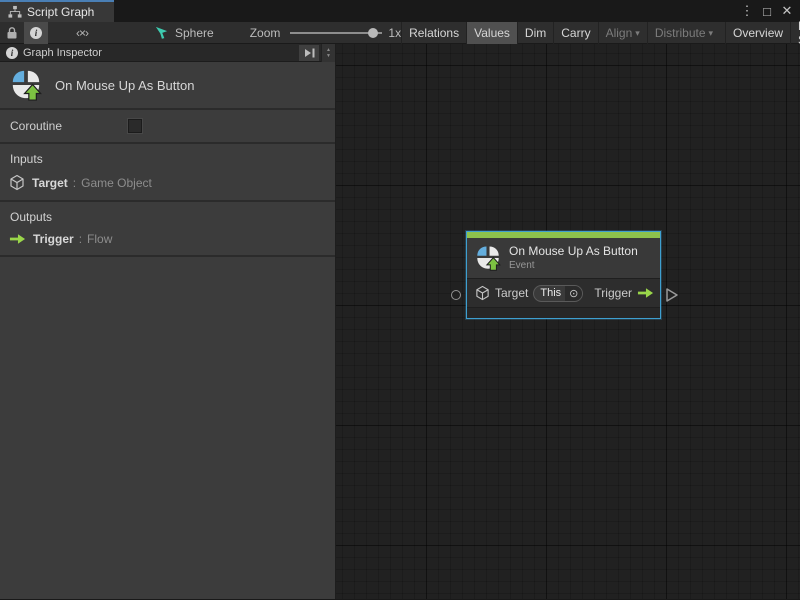 The image size is (800, 600). I want to click on node-subtitle: Event, so click(522, 265).